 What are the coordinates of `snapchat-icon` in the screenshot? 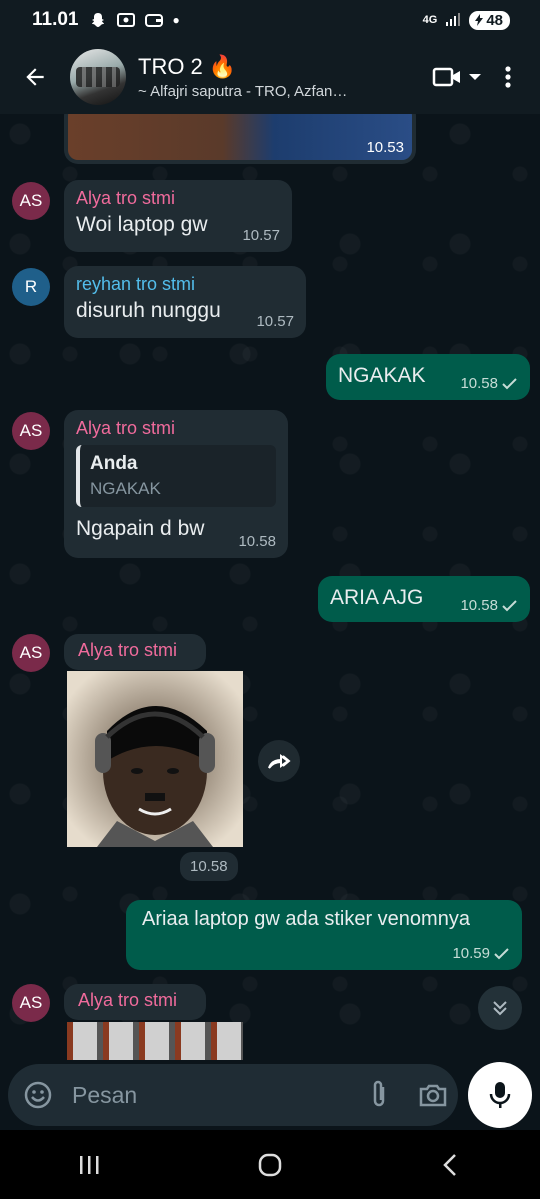 It's located at (98, 20).